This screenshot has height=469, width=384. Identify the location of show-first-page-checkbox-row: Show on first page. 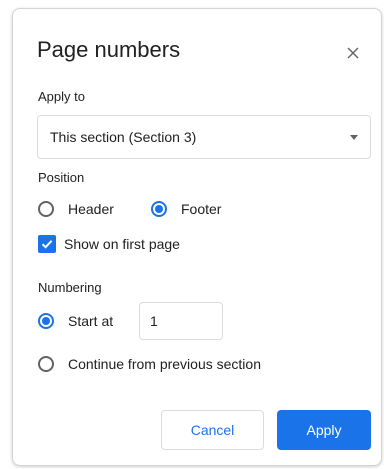
(109, 244).